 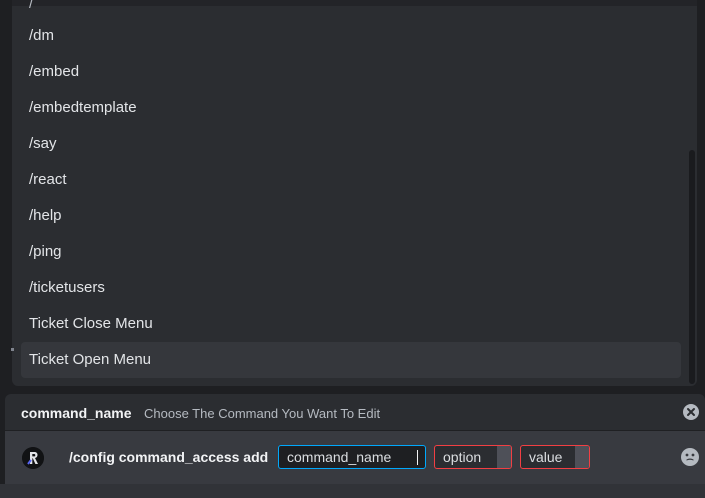 I want to click on option-value-input: value, so click(x=555, y=457).